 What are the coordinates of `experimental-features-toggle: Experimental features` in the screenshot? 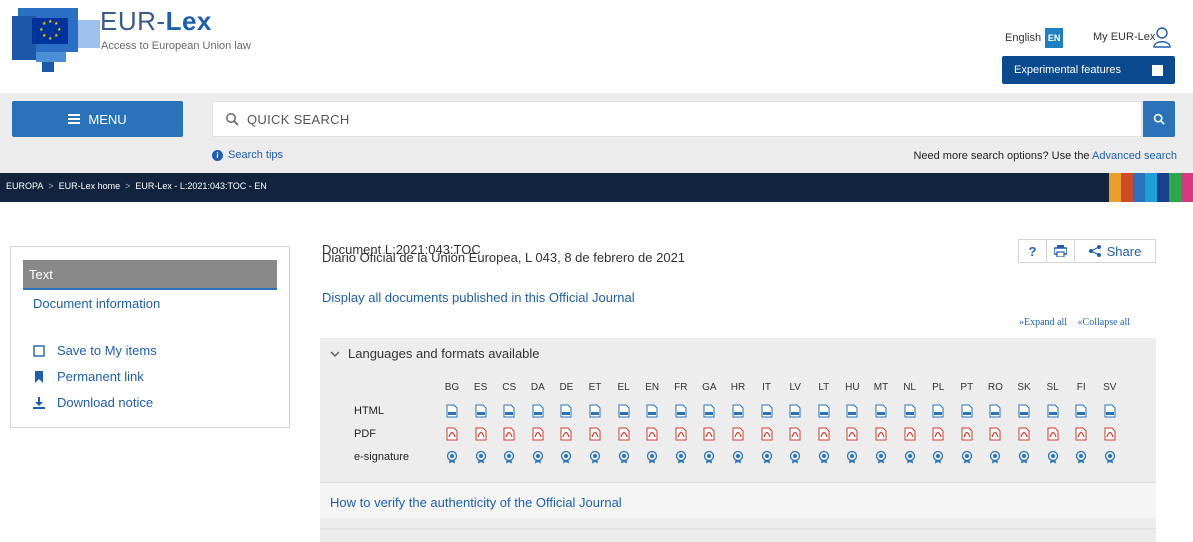 It's located at (1088, 70).